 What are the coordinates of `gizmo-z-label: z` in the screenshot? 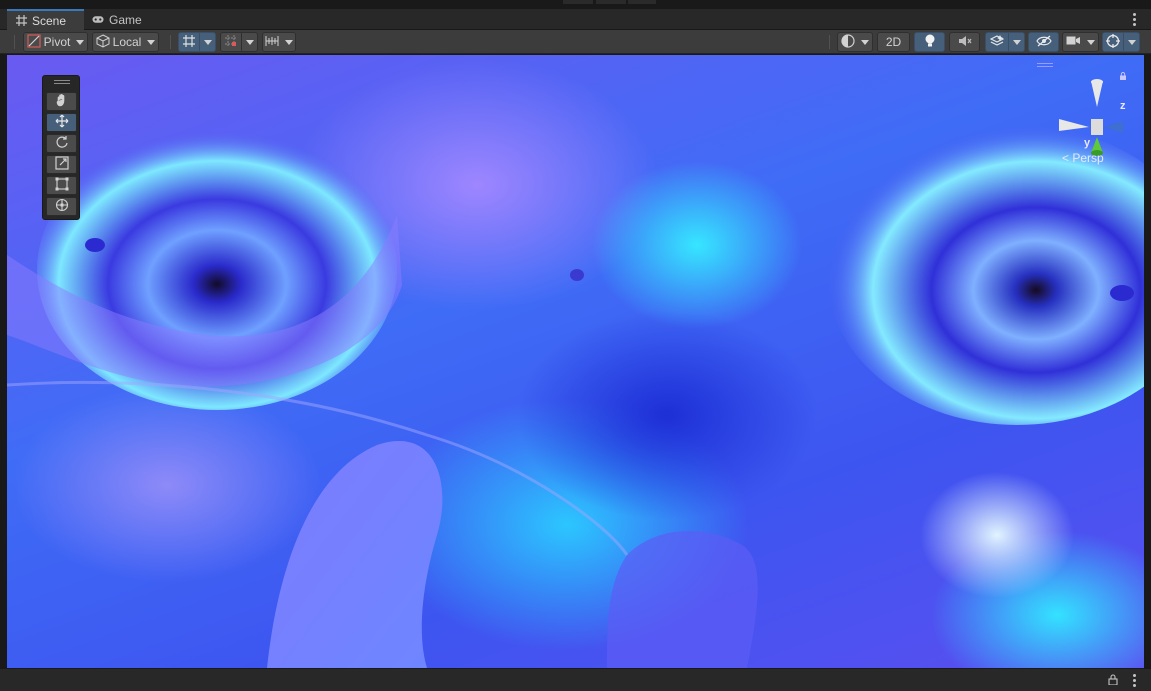 It's located at (1123, 106).